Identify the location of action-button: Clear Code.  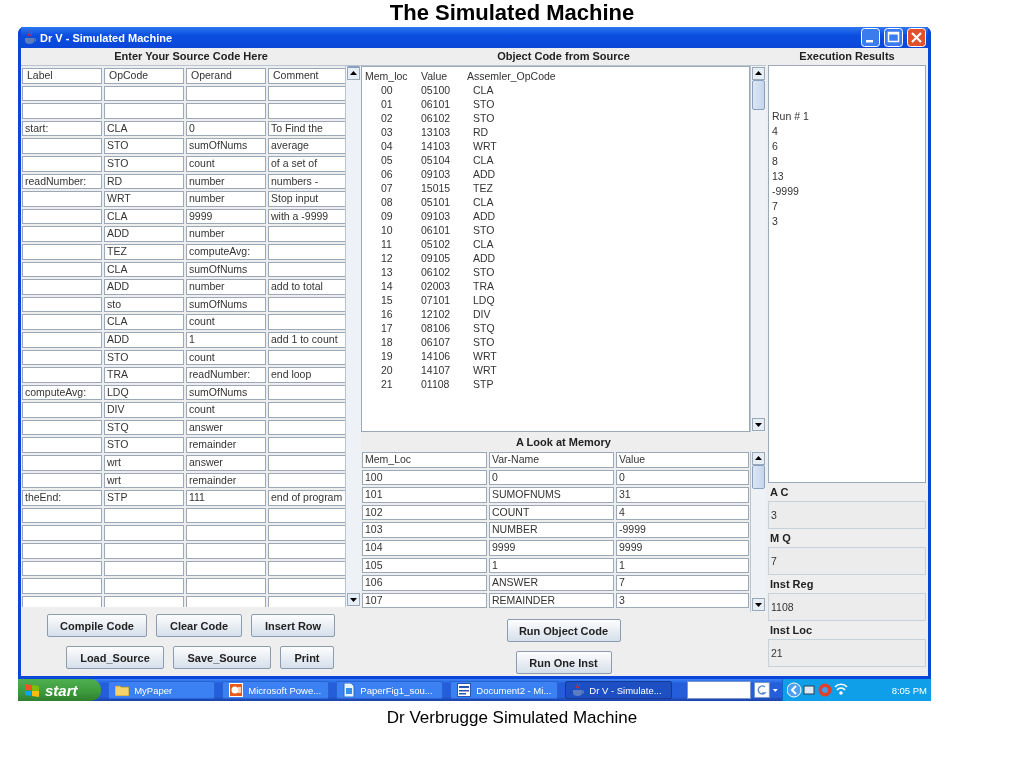
(199, 625).